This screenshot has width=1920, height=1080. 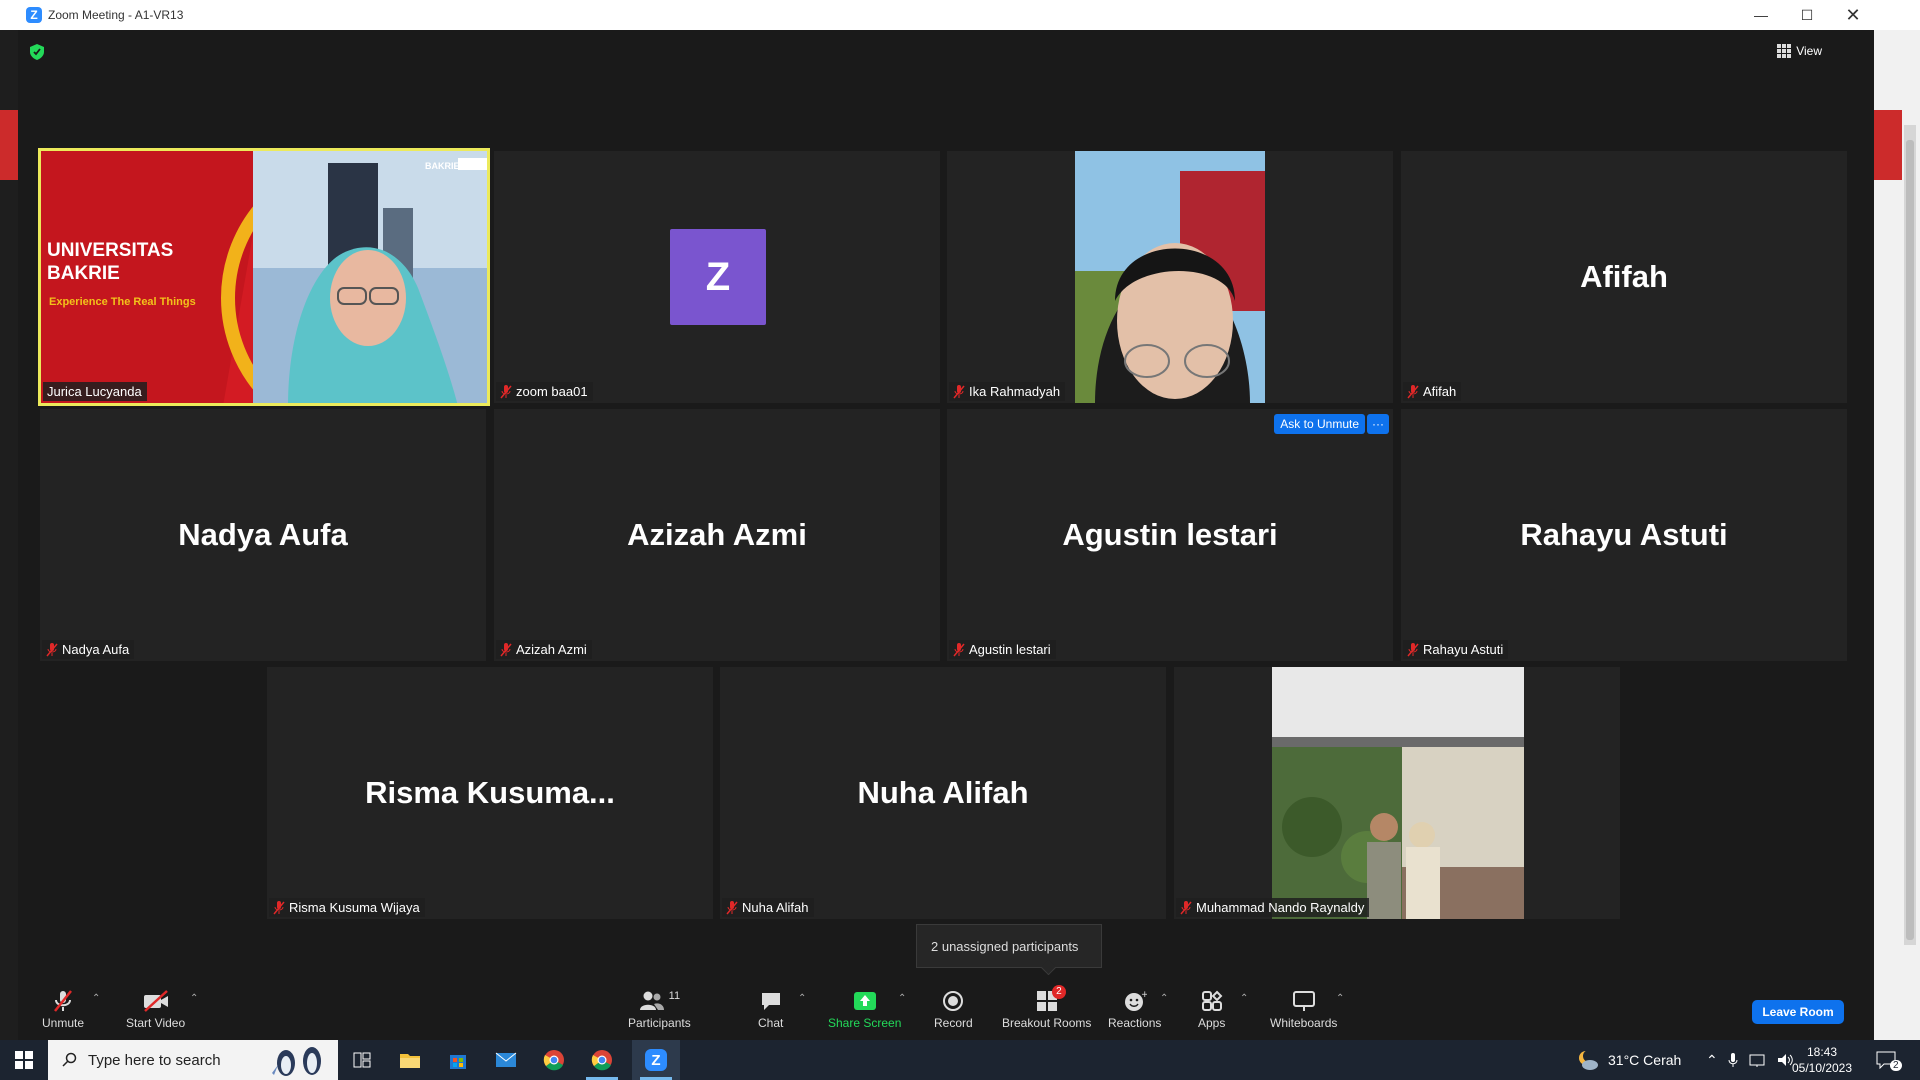 I want to click on video-tile: Afifah Afifah, so click(x=1624, y=277).